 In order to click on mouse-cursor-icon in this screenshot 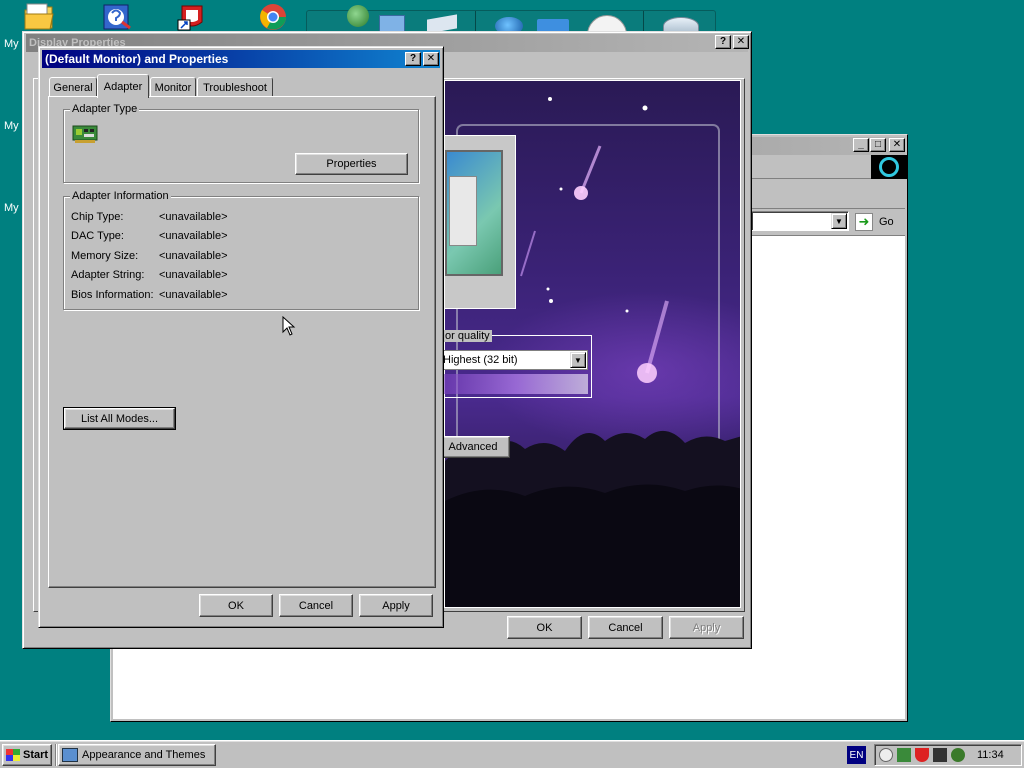, I will do `click(289, 325)`.